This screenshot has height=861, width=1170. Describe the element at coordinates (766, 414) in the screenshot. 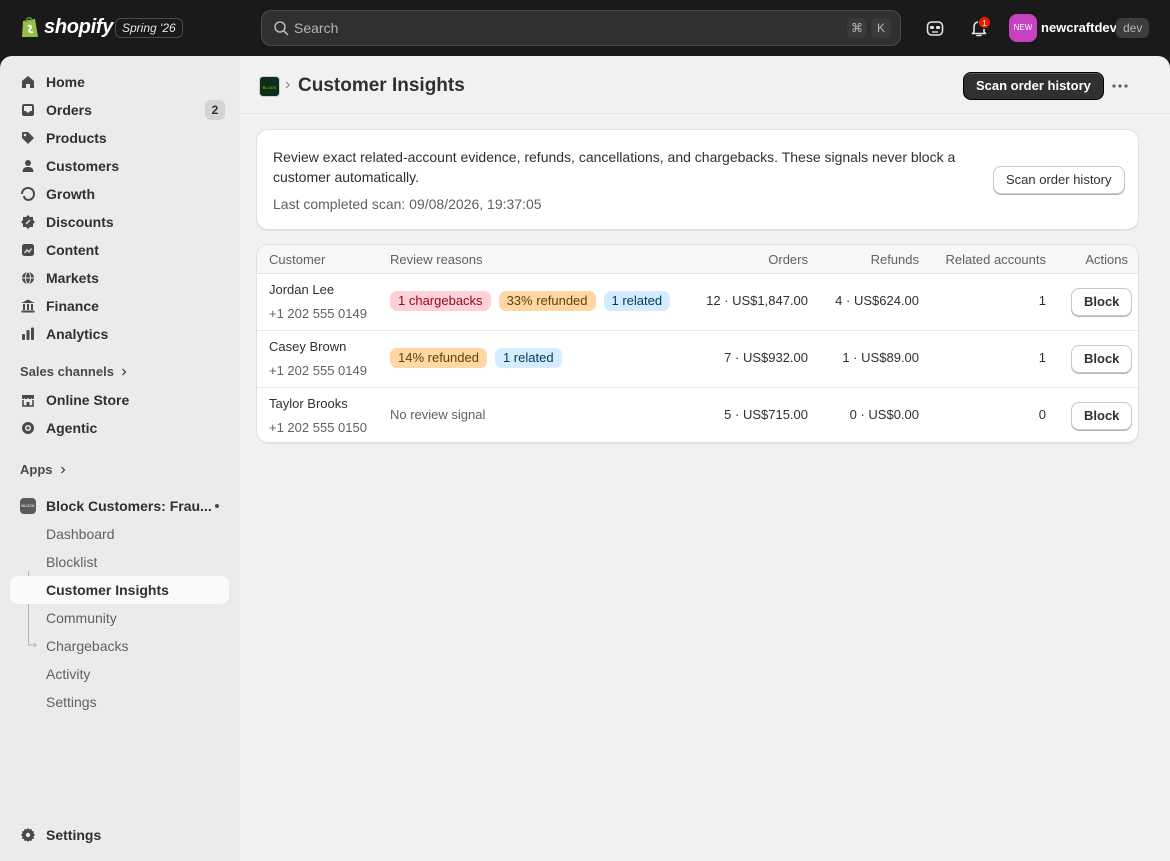

I see `orders-value: 5 · US$715.00` at that location.